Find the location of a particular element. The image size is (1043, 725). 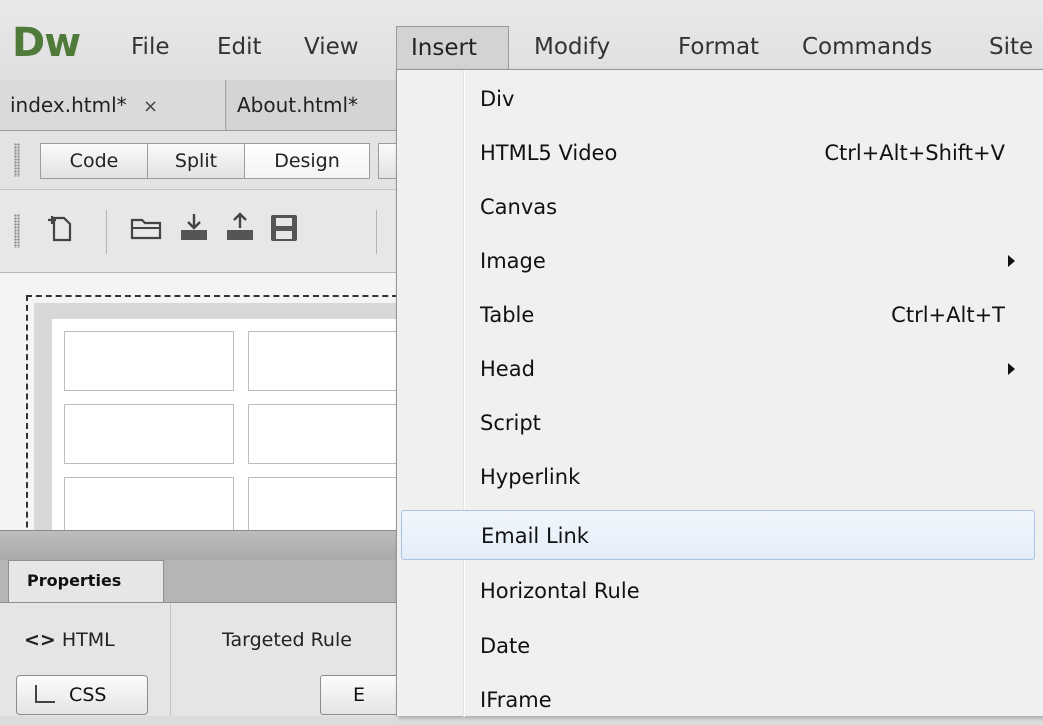

menu-item-table: Table Ctrl+Alt+T is located at coordinates (718, 315).